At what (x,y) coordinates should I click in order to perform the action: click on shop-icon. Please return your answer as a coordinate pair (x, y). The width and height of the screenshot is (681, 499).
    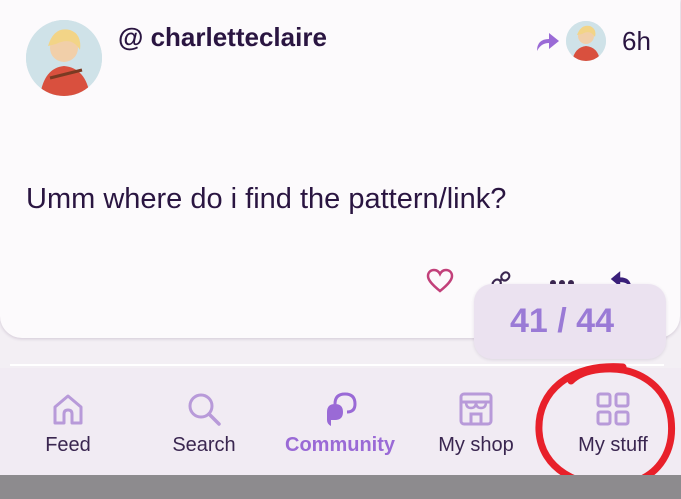
    Looking at the image, I should click on (476, 409).